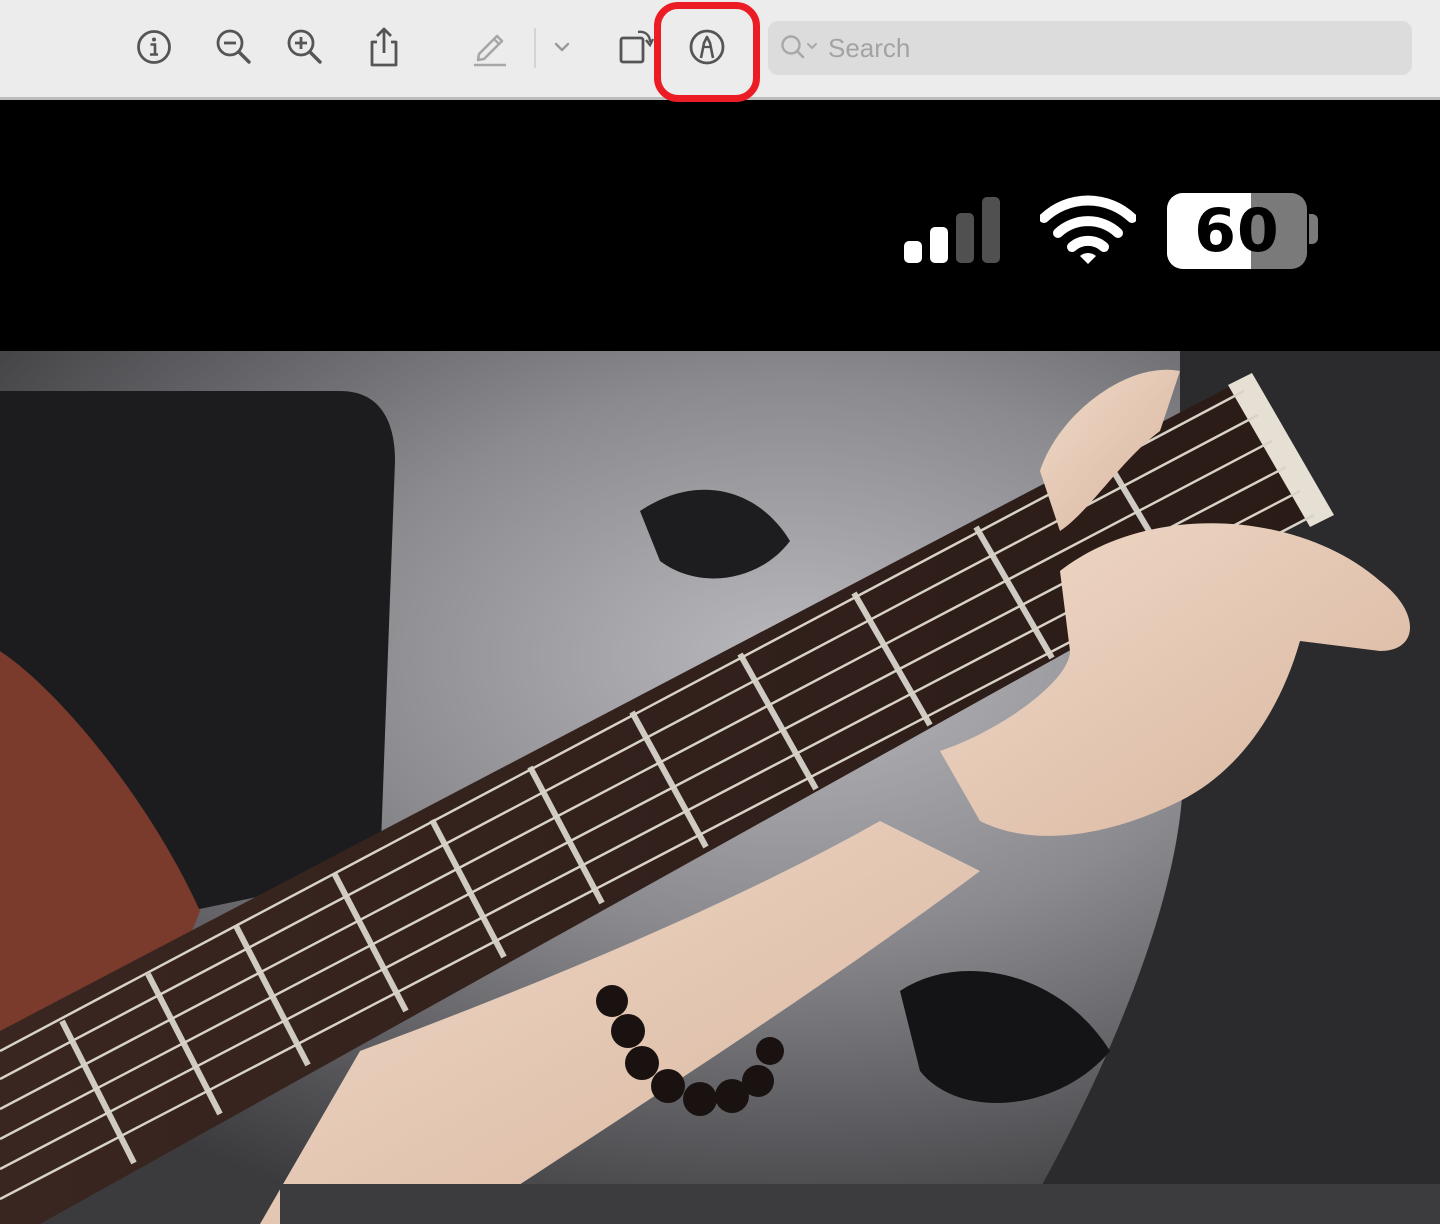 The height and width of the screenshot is (1224, 1440). I want to click on toolbar-separator, so click(535, 48).